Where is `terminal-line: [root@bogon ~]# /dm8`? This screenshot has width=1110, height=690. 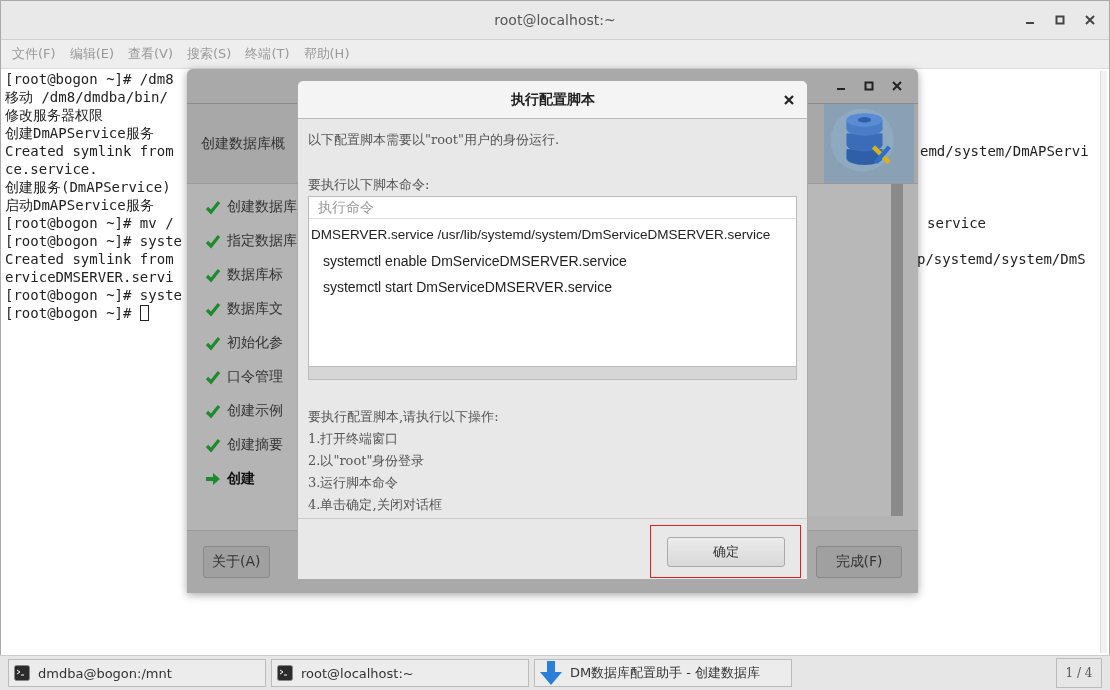
terminal-line: [root@bogon ~]# /dm8 is located at coordinates (89, 79).